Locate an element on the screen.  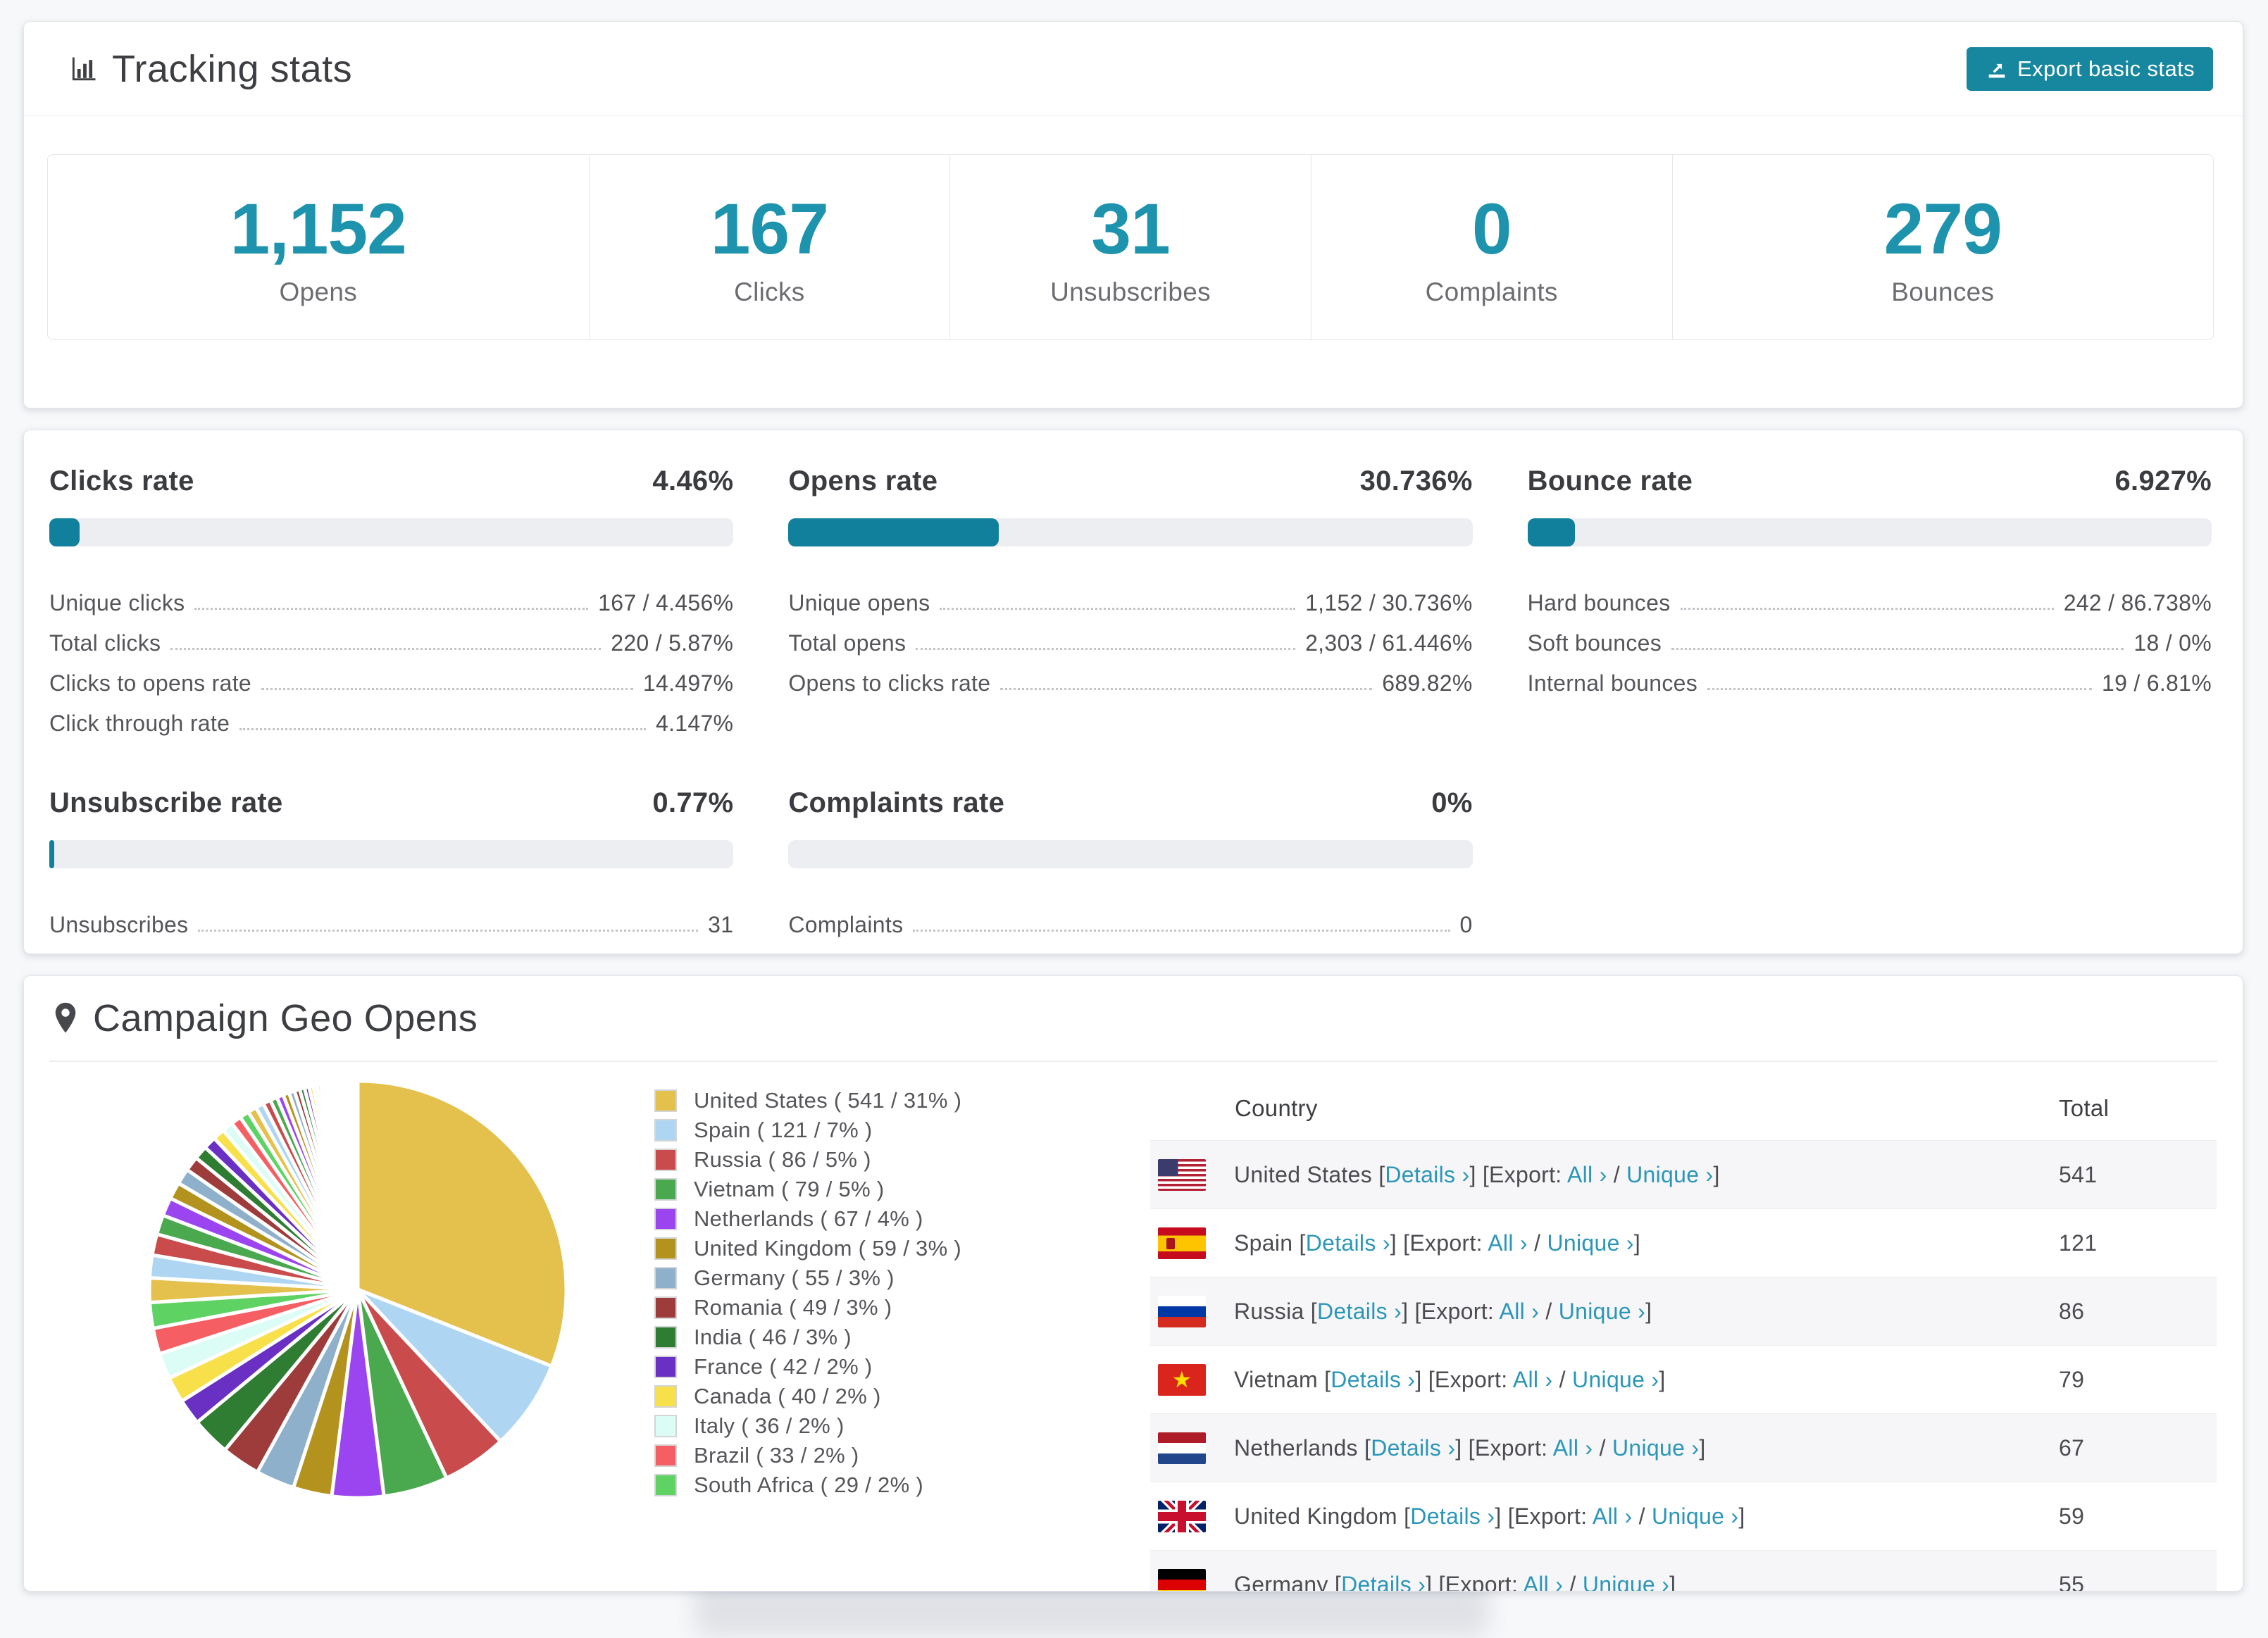
total-value: 86 is located at coordinates (2072, 1311).